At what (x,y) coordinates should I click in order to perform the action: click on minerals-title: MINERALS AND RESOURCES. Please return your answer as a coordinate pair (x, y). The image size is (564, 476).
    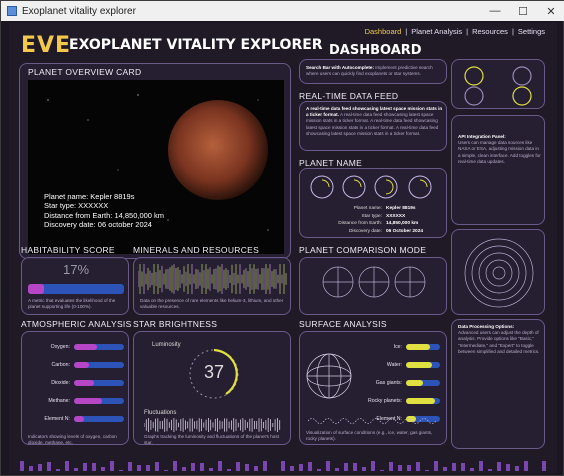
    Looking at the image, I should click on (196, 250).